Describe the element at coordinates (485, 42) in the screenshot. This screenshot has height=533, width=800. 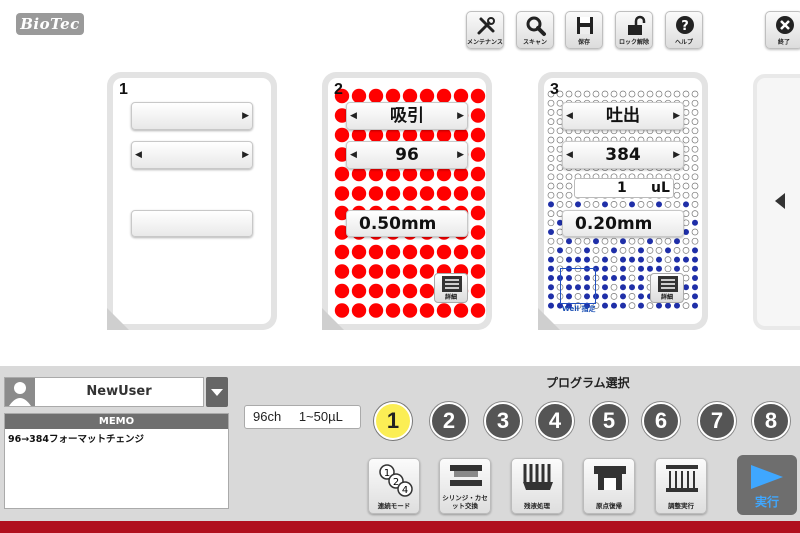
I see `maintenance-label: メンテナンス` at that location.